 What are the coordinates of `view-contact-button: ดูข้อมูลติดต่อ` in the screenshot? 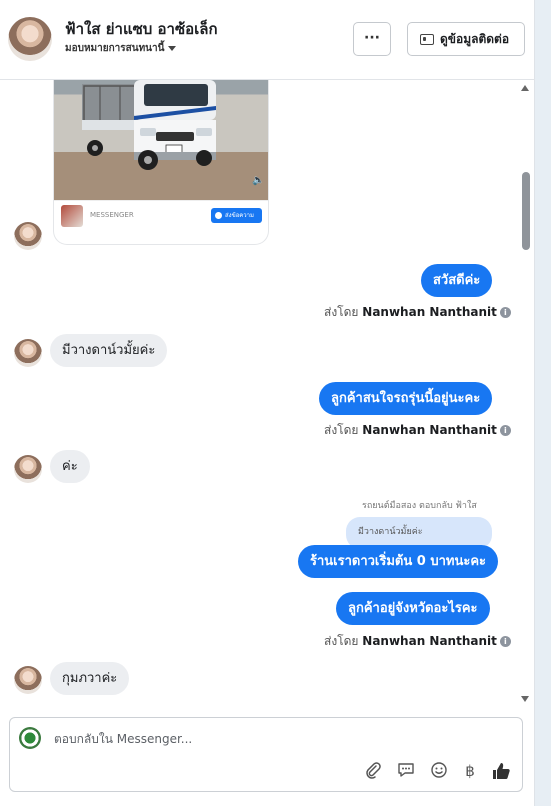 It's located at (466, 39).